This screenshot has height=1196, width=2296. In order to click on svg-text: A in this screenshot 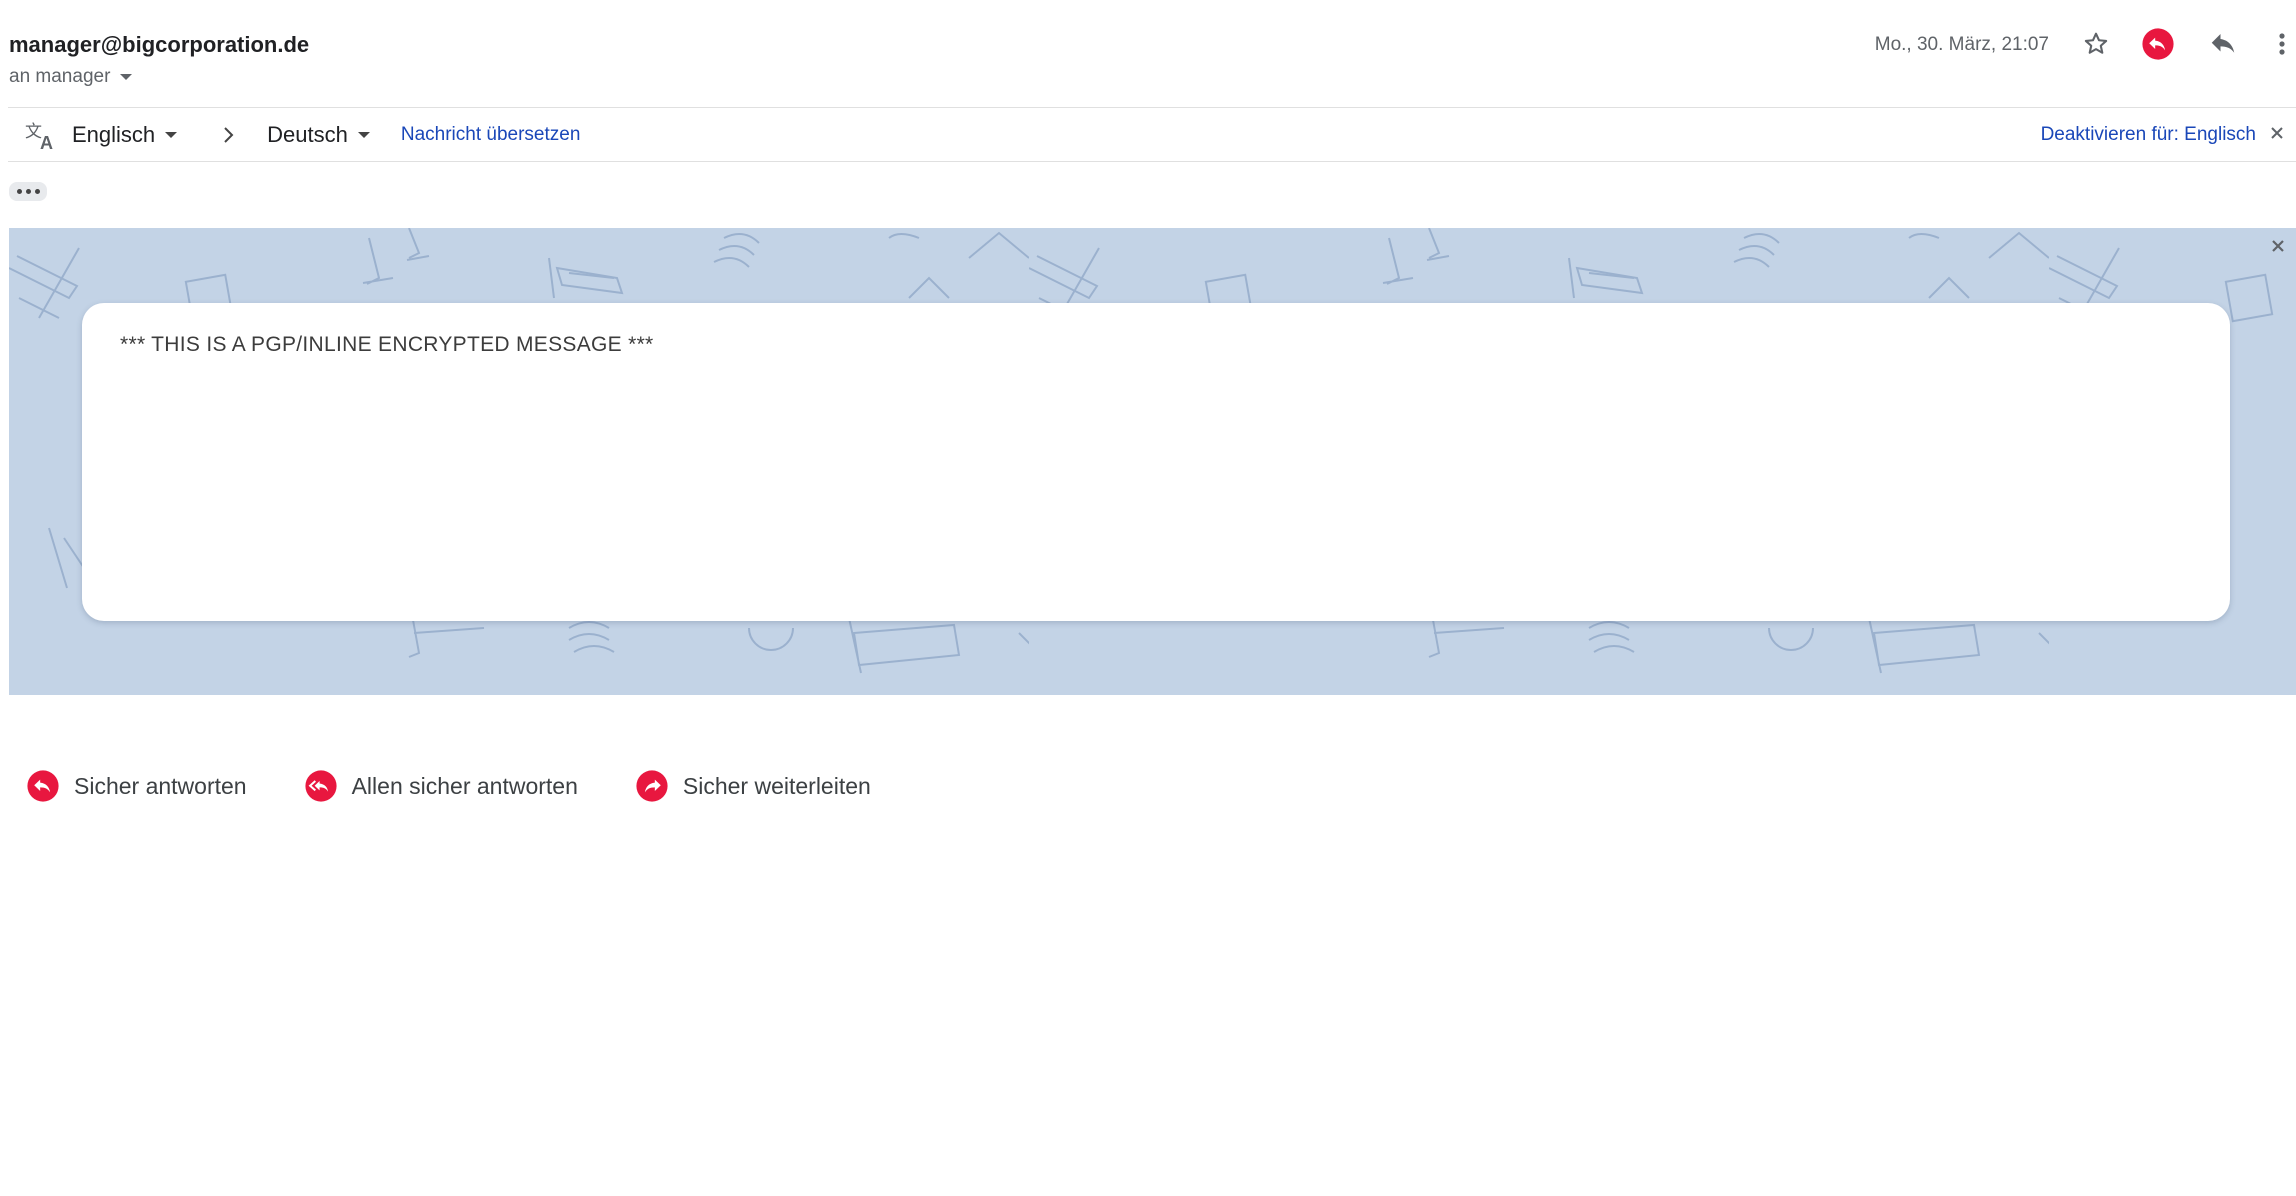, I will do `click(46, 142)`.